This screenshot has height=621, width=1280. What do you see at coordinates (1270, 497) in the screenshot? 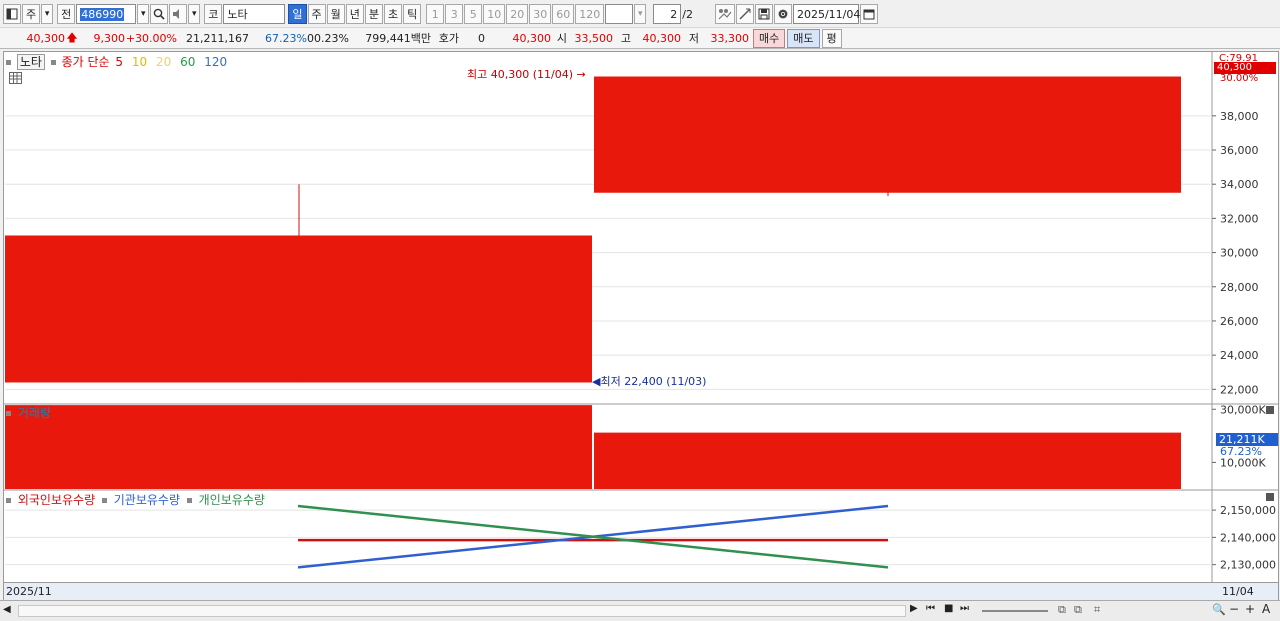
I see `holdings-panel-close-icon` at bounding box center [1270, 497].